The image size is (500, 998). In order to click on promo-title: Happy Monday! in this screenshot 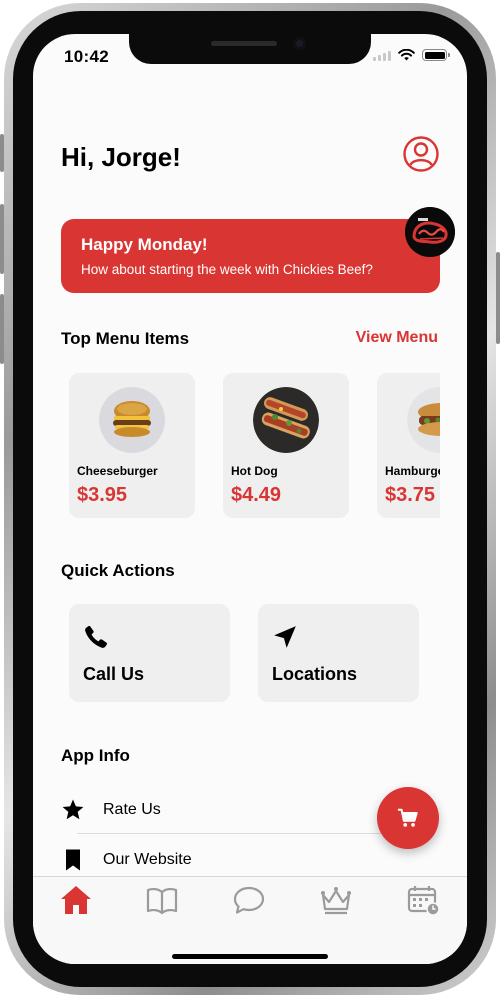, I will do `click(144, 244)`.